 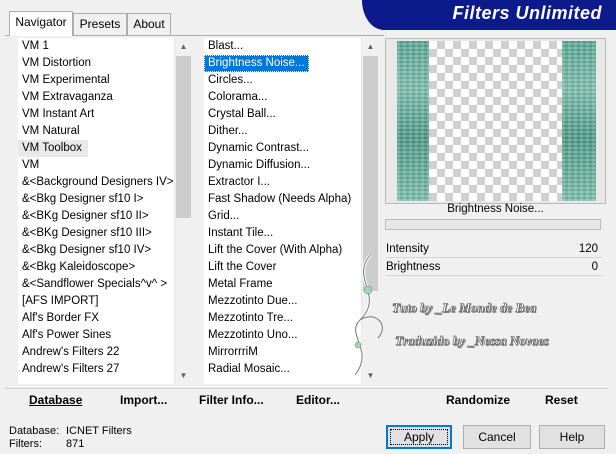 I want to click on reset-button: Reset, so click(x=561, y=400).